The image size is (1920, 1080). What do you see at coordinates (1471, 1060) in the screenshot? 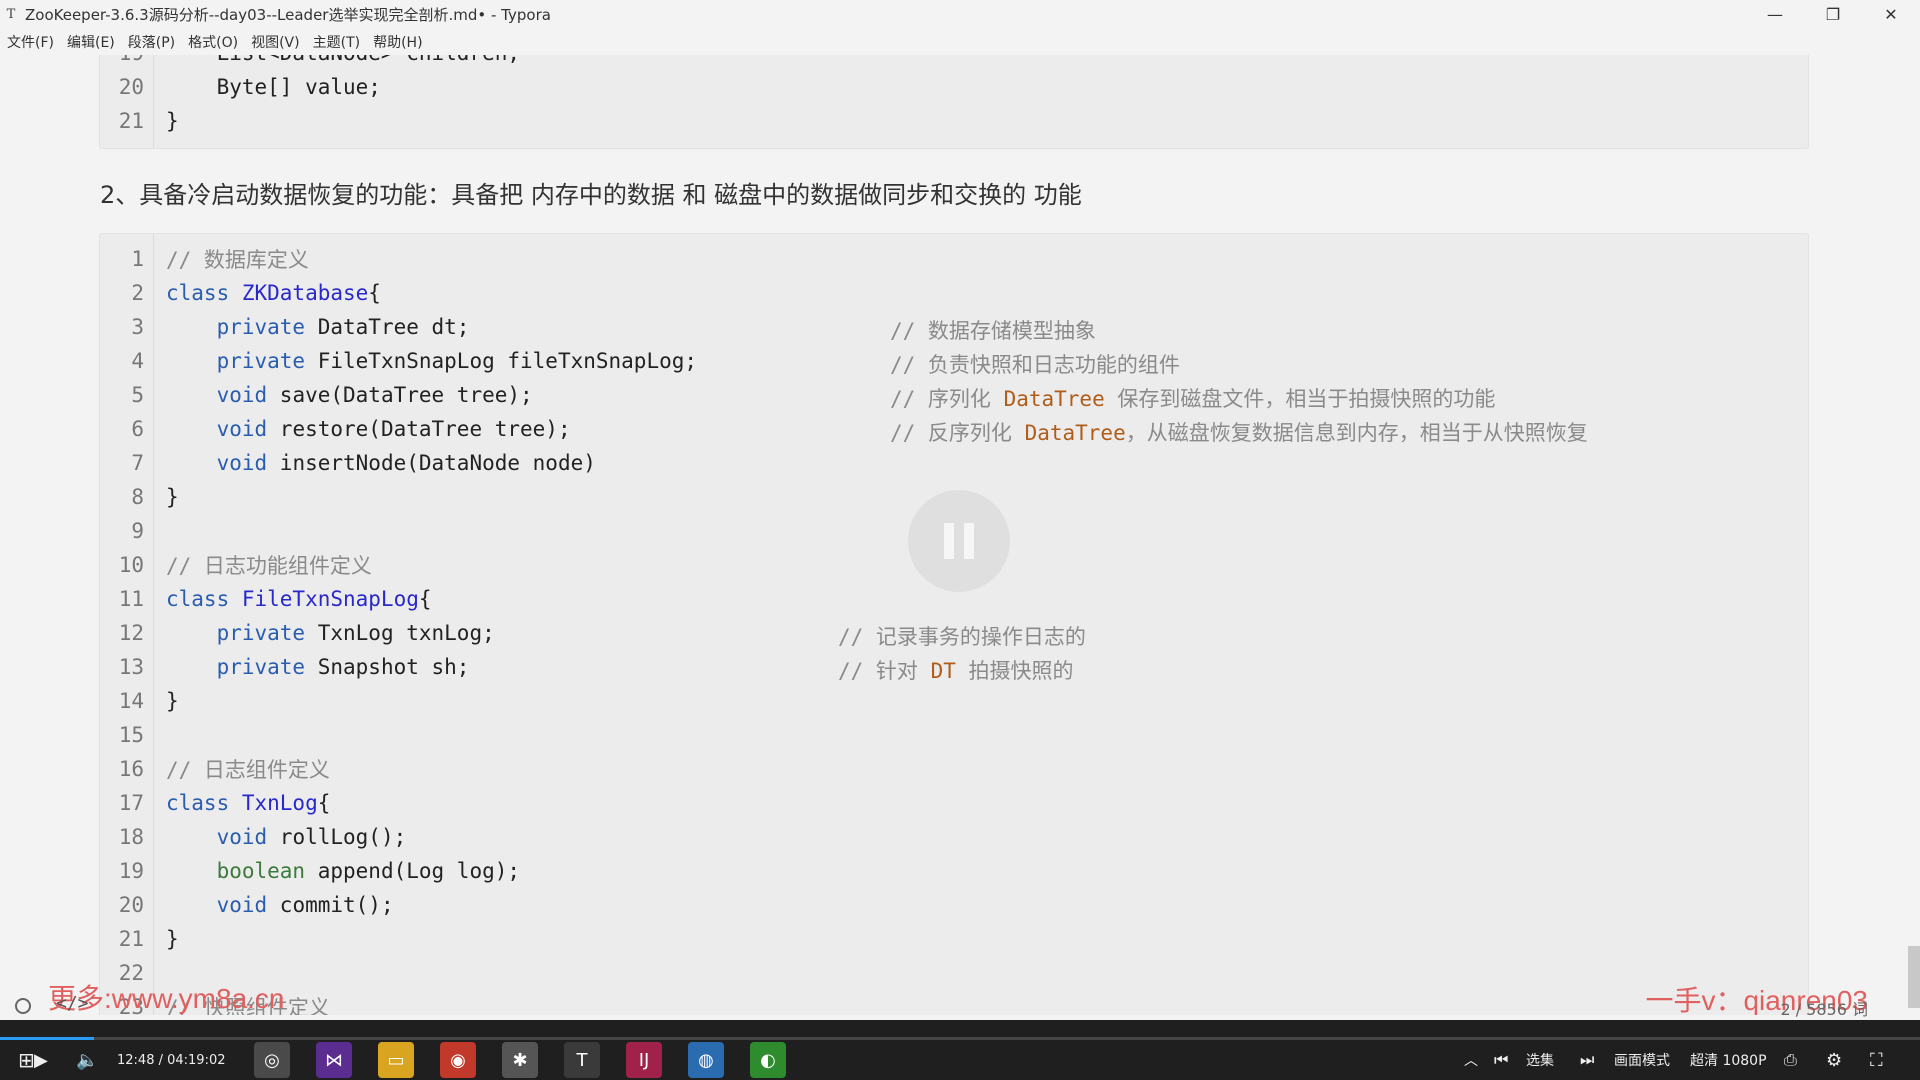
I see `tray-chevron-icon: ︿` at bounding box center [1471, 1060].